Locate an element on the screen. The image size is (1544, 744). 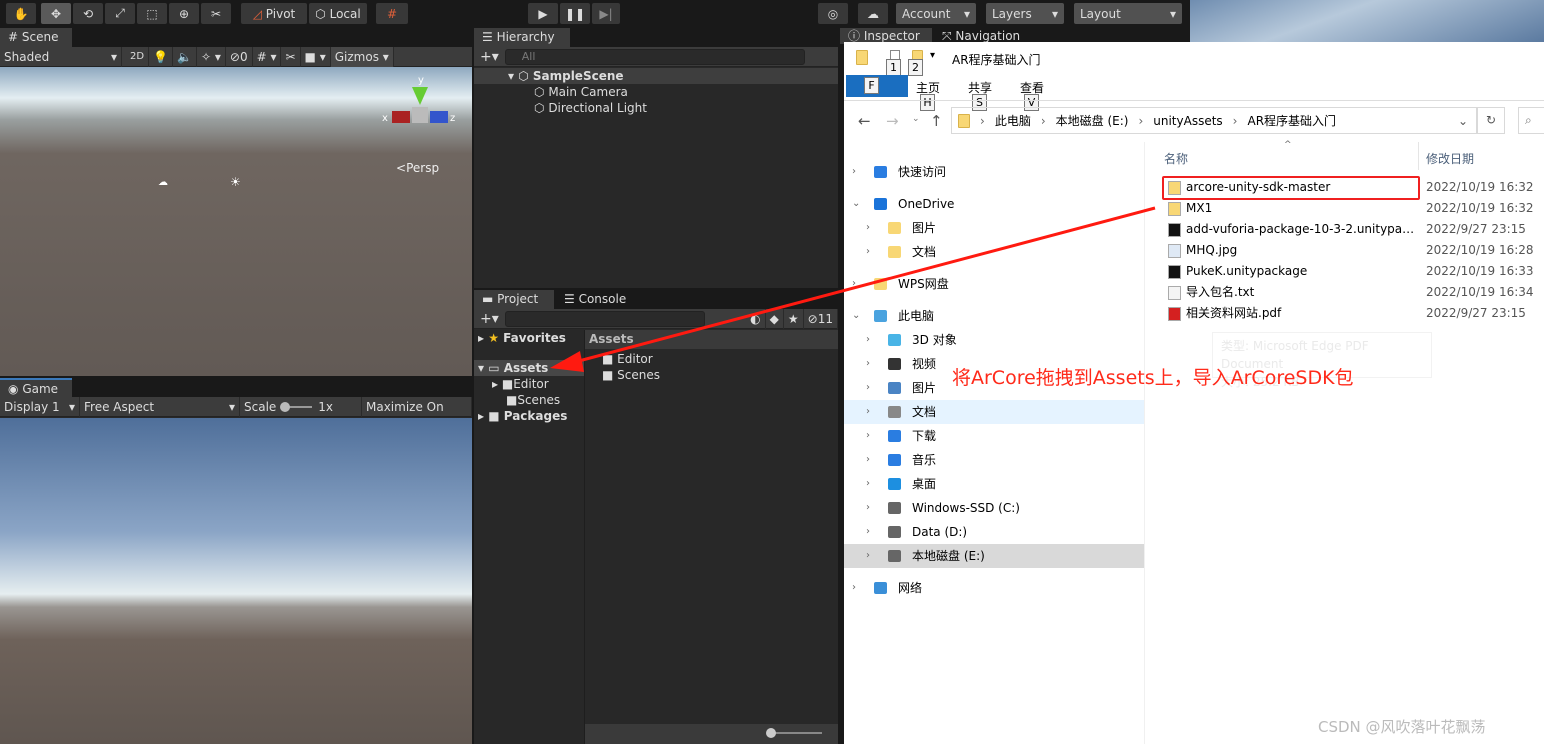
watermark: CSDN @风吹落叶花飘荡 is located at coordinates (1402, 727).